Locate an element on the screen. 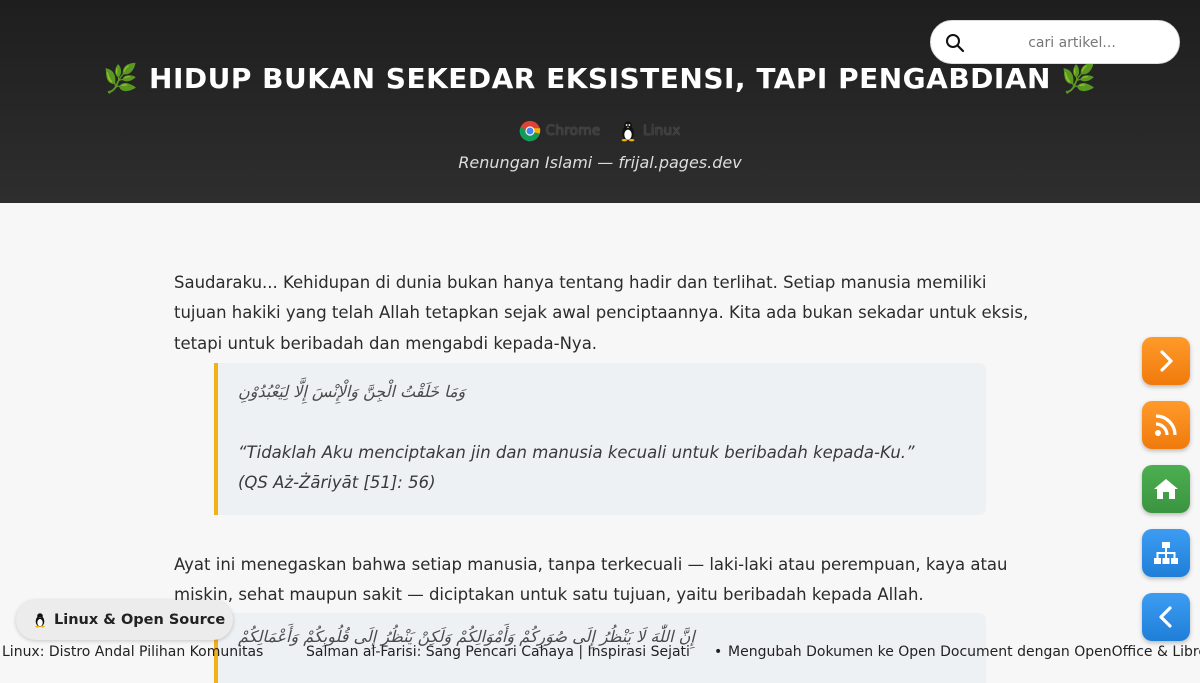  badge-linux: Linux is located at coordinates (649, 131).